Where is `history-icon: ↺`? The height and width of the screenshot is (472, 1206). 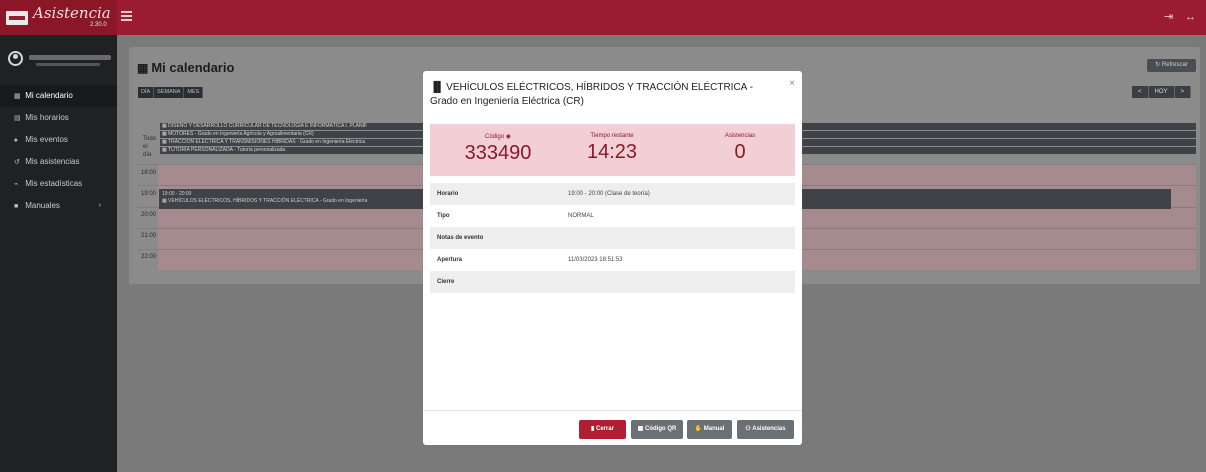
history-icon: ↺ is located at coordinates (17, 162).